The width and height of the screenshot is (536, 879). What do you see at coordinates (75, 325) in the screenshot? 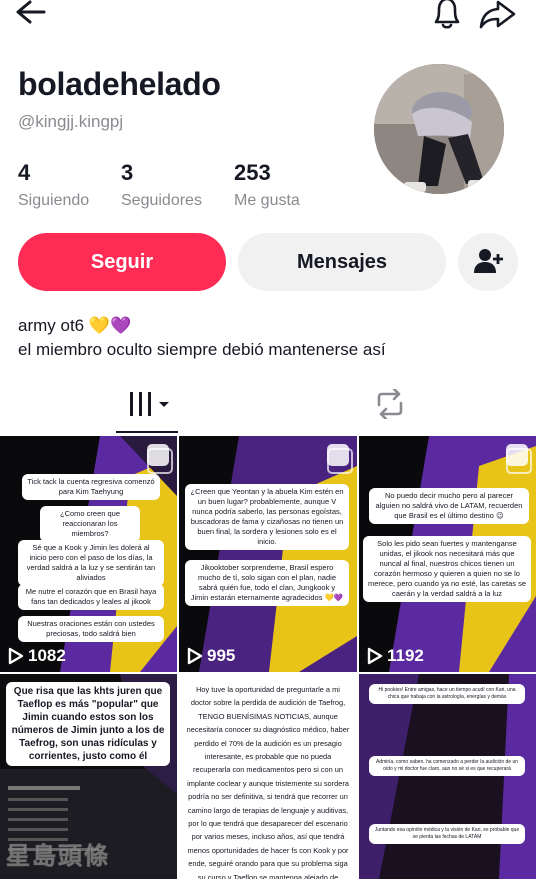
I see `bio-line-1: army ot6 💛💜` at bounding box center [75, 325].